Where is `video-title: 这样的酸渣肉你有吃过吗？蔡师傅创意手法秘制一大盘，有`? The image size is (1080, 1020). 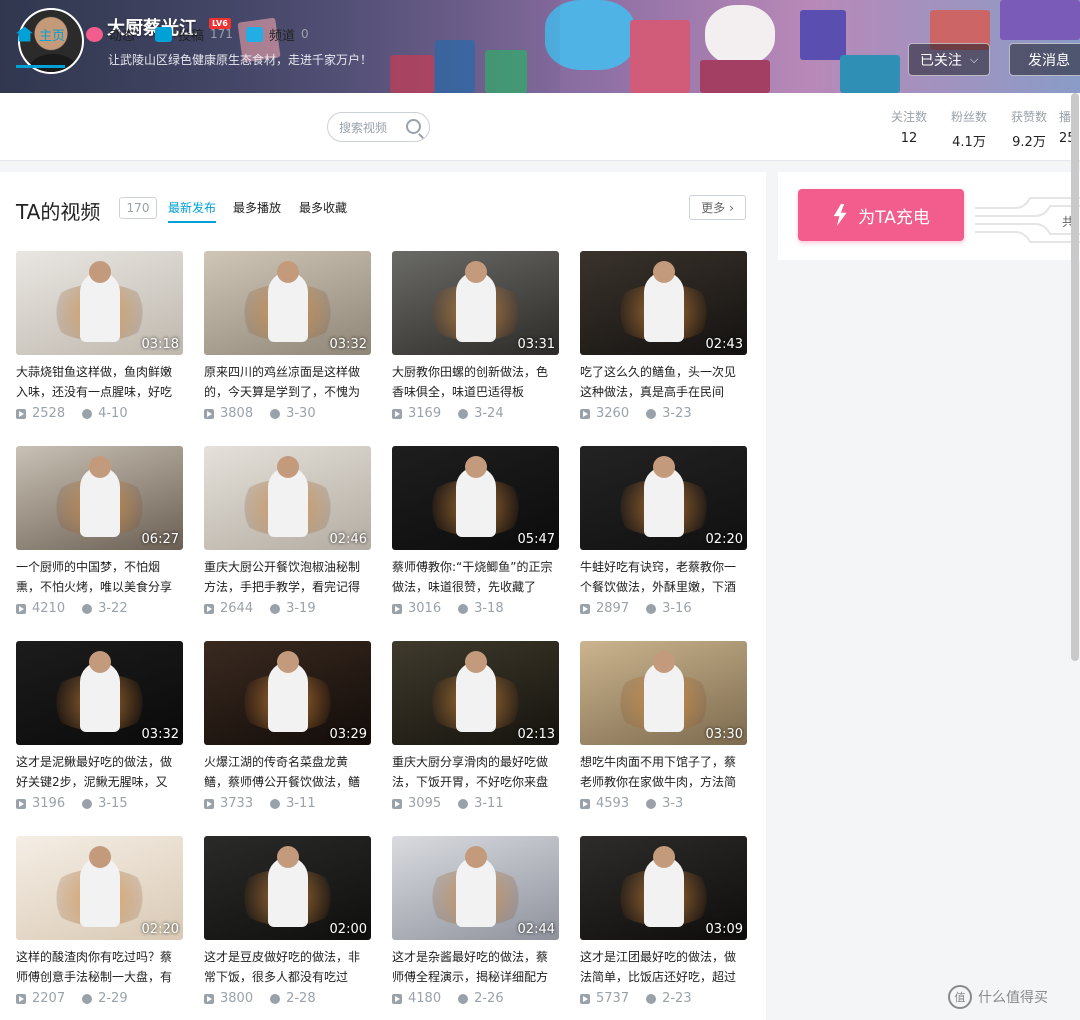
video-title: 这样的酸渣肉你有吃过吗？蔡师傅创意手法秘制一大盘，有 is located at coordinates (99, 967).